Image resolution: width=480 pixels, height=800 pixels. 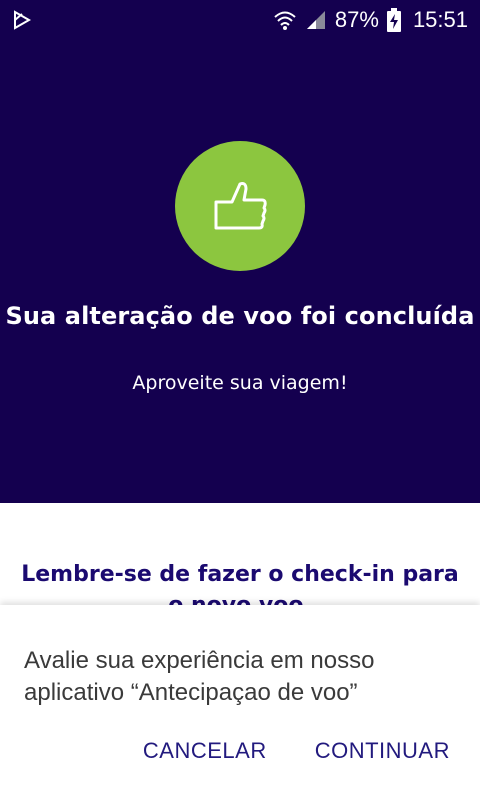 I want to click on dialog-actions: CANCELAR CONTINUAR, so click(x=296, y=751).